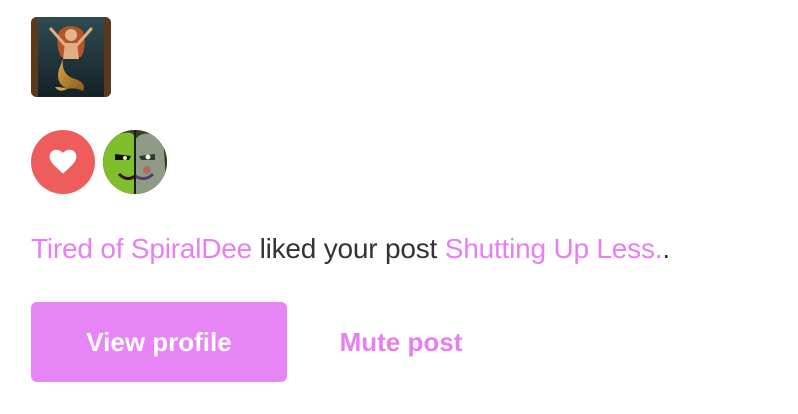  Describe the element at coordinates (401, 342) in the screenshot. I see `mute-post-button: Mute post` at that location.